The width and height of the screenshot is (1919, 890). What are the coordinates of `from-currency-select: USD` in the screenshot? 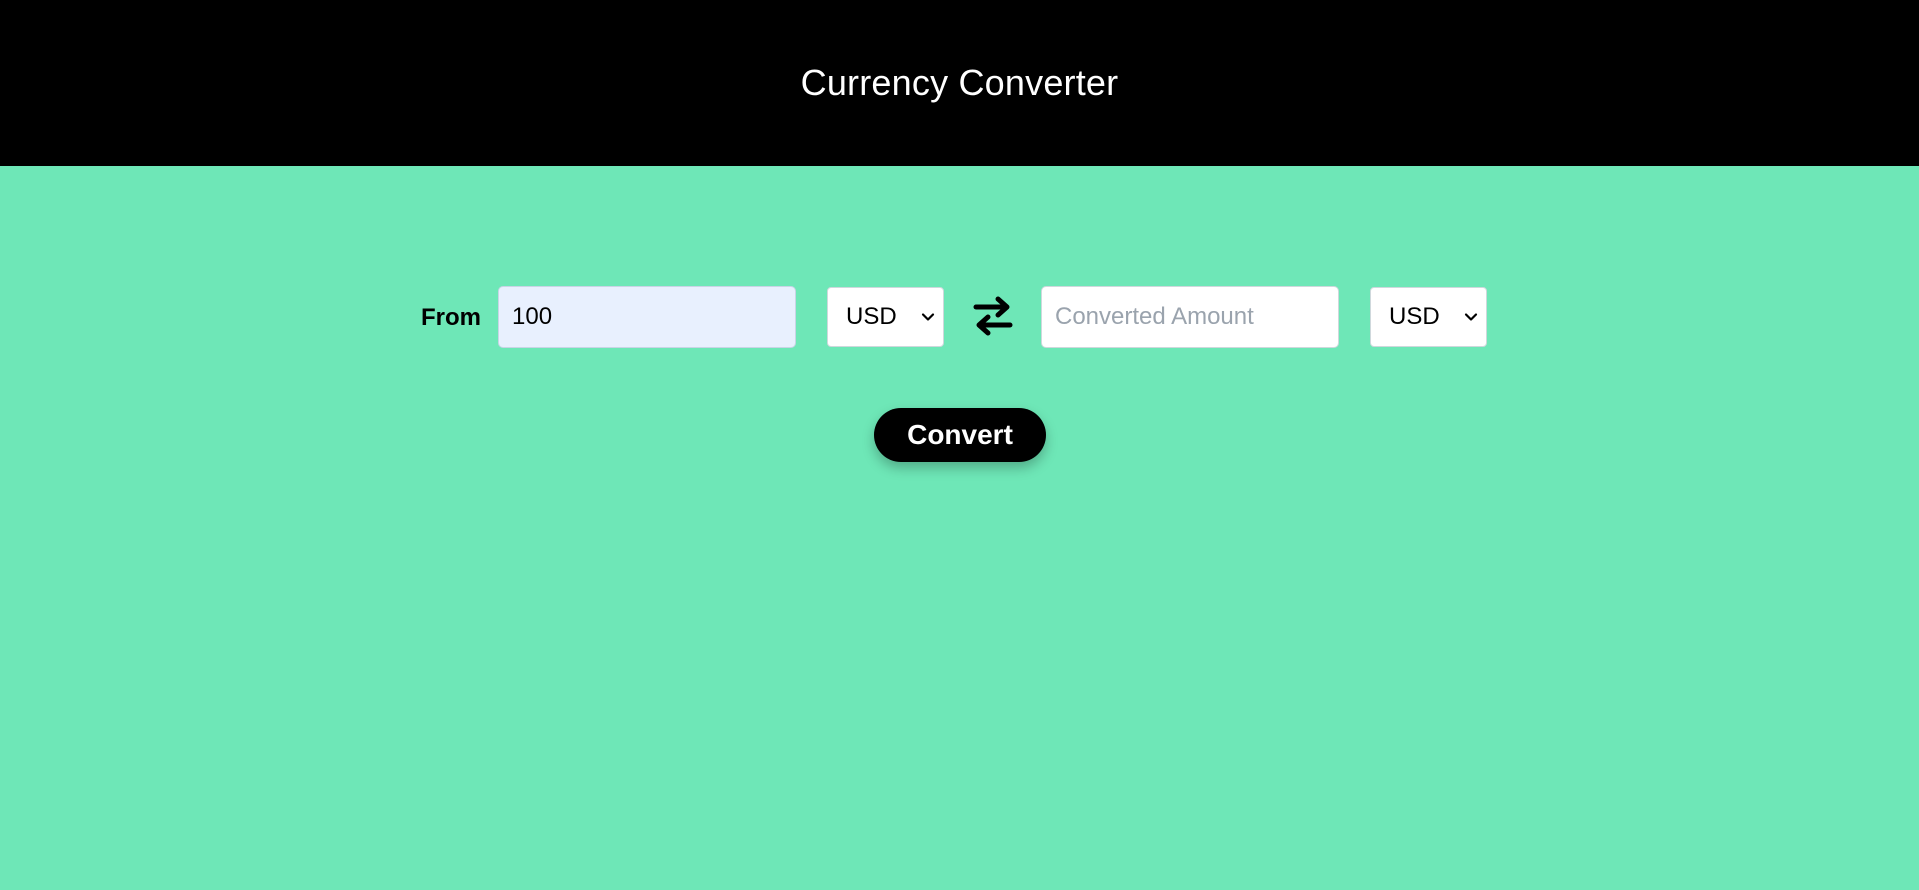 It's located at (885, 317).